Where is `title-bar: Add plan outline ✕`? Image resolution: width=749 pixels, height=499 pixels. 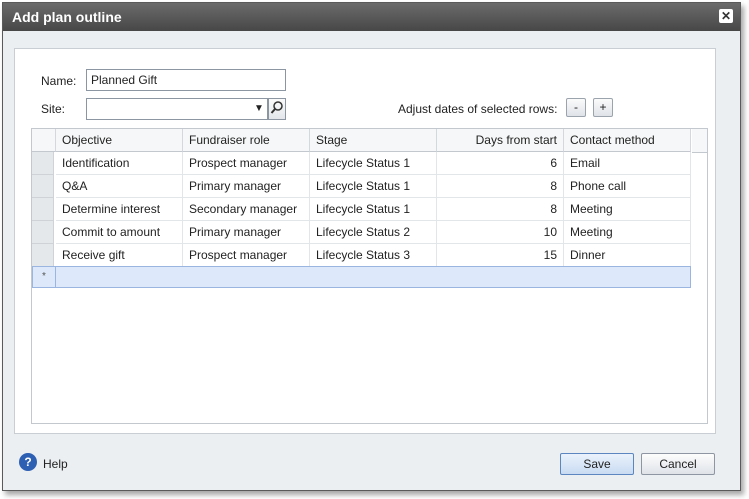 title-bar: Add plan outline ✕ is located at coordinates (371, 17).